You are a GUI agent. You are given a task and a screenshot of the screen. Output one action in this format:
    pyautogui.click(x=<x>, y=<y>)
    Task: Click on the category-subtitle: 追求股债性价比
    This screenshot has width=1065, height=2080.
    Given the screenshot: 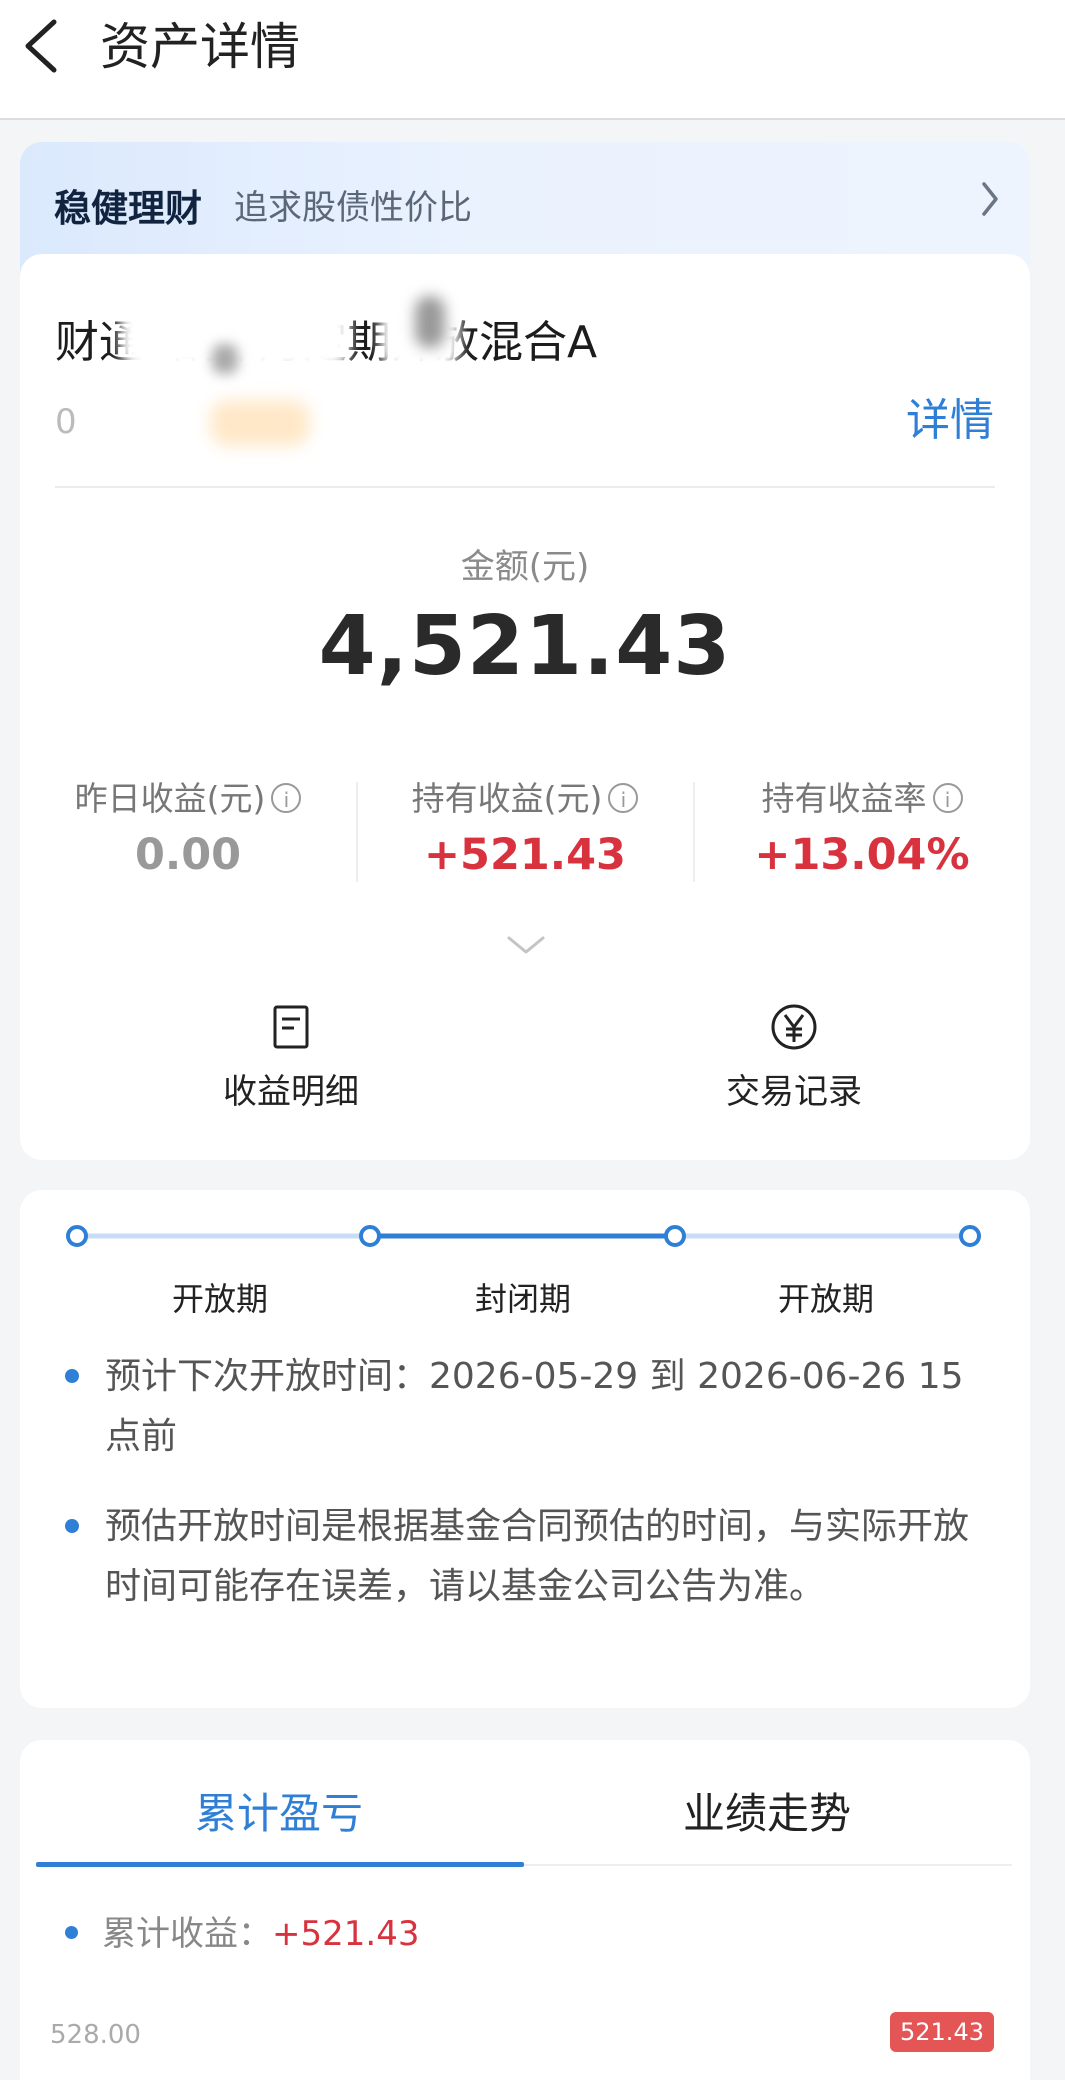 What is the action you would take?
    pyautogui.click(x=353, y=208)
    